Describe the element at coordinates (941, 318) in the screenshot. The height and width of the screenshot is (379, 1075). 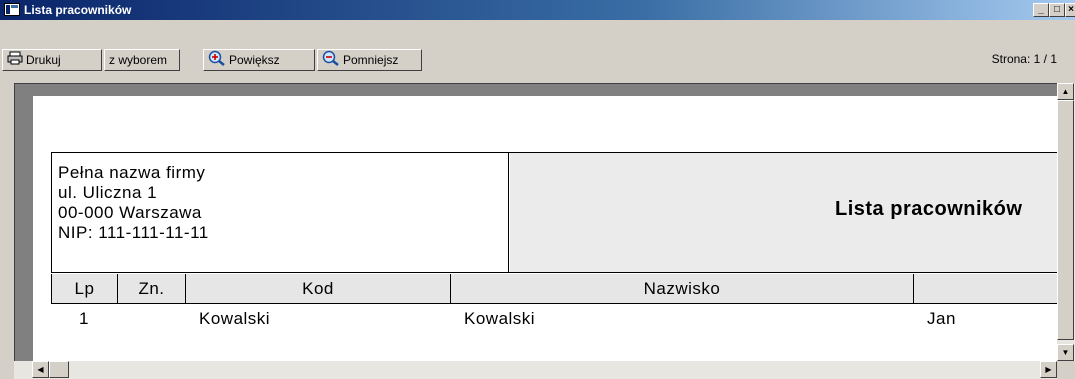
I see `cell-imie: Jan` at that location.